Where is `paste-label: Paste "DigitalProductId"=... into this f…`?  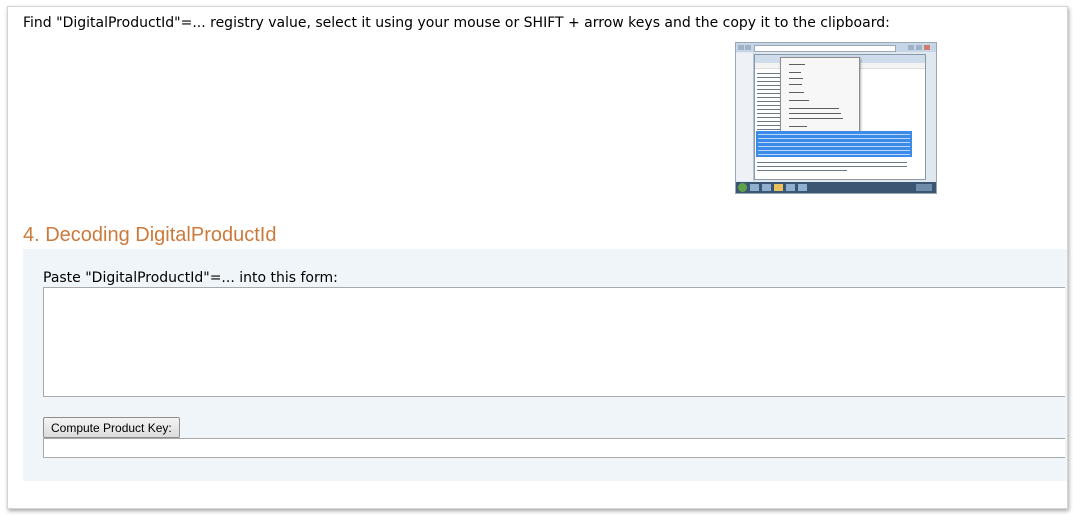
paste-label: Paste "DigitalProductId"=... into this f… is located at coordinates (190, 278).